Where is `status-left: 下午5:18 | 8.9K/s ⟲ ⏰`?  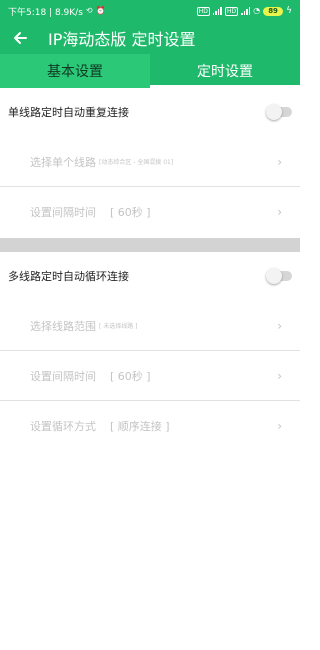 status-left: 下午5:18 | 8.9K/s ⟲ ⏰ is located at coordinates (57, 11).